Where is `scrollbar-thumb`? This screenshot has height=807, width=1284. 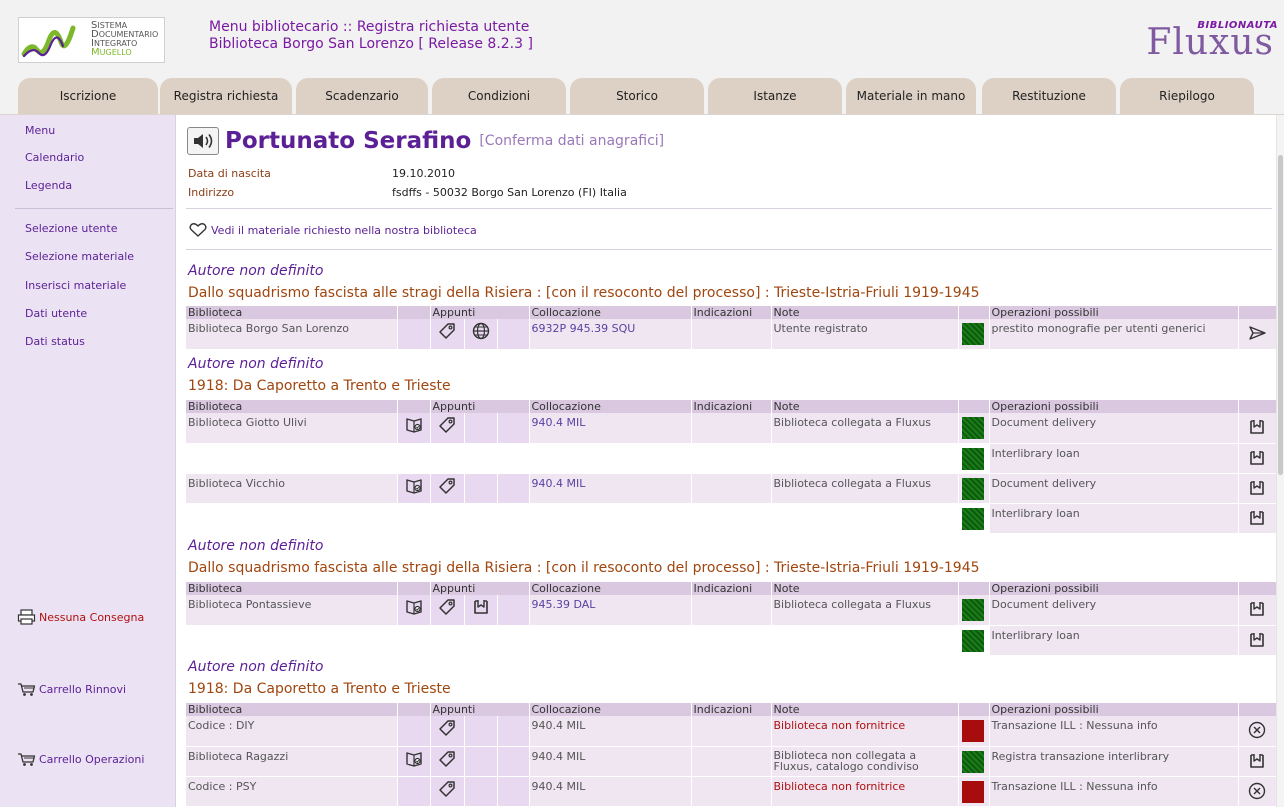 scrollbar-thumb is located at coordinates (1280, 315).